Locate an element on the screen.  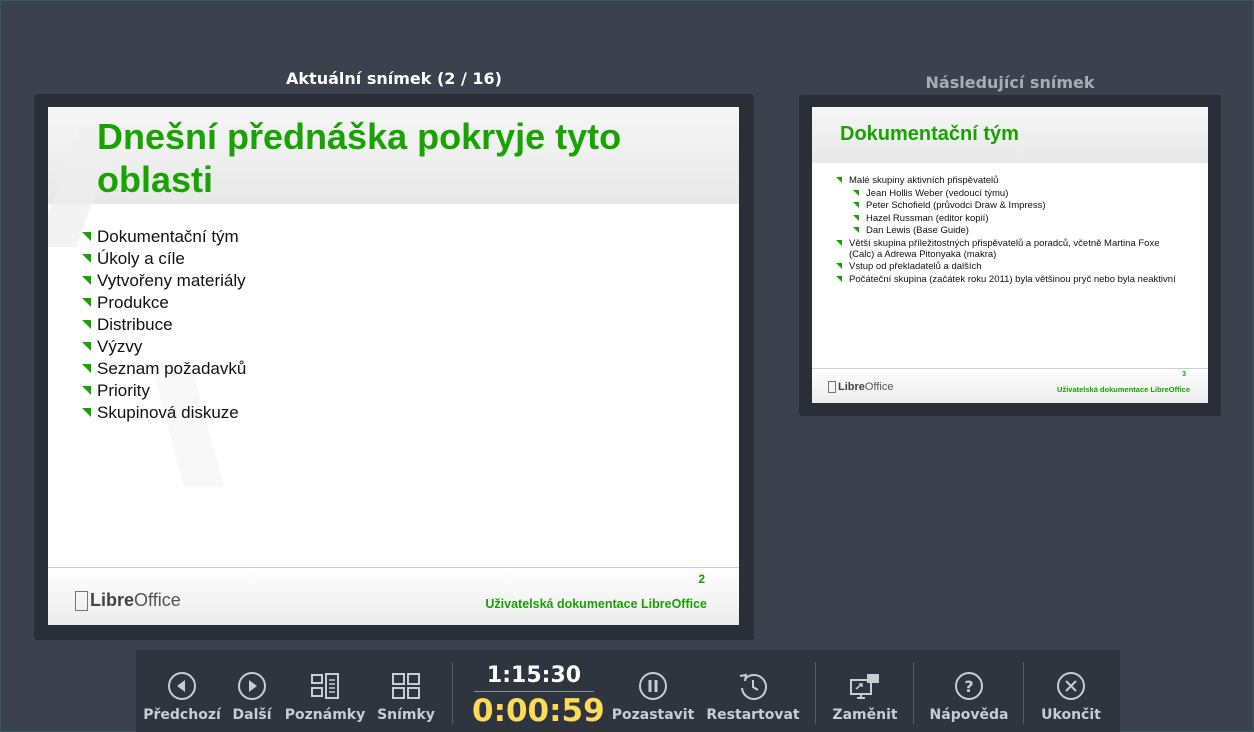
bullet-item: Dan Lewis (Base Guide) is located at coordinates (1014, 230).